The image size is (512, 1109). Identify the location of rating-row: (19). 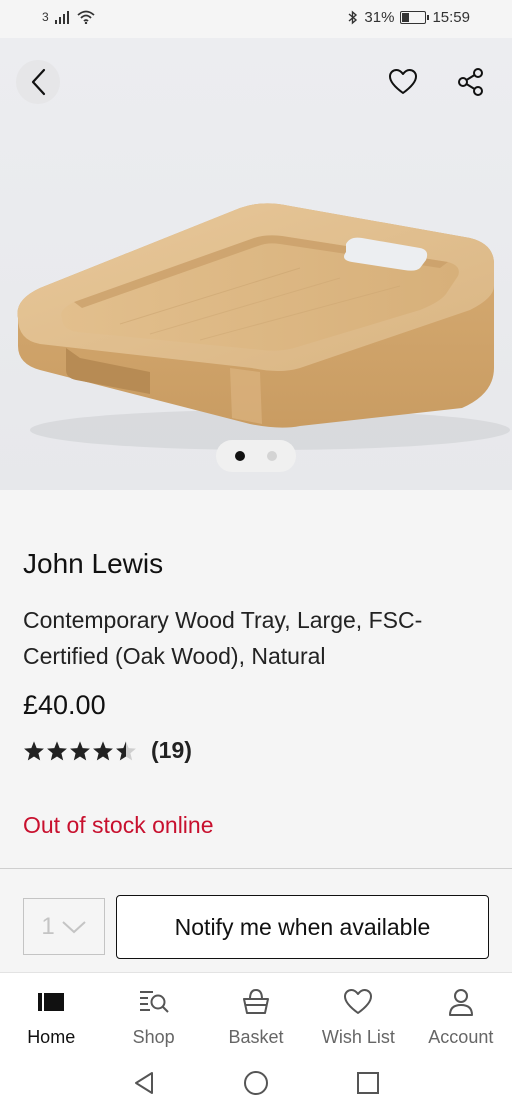
(256, 750).